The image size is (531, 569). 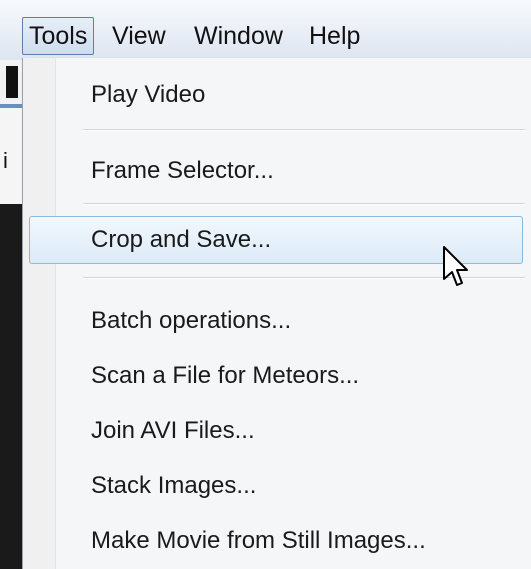 What do you see at coordinates (11, 82) in the screenshot?
I see `toolbar-fragment` at bounding box center [11, 82].